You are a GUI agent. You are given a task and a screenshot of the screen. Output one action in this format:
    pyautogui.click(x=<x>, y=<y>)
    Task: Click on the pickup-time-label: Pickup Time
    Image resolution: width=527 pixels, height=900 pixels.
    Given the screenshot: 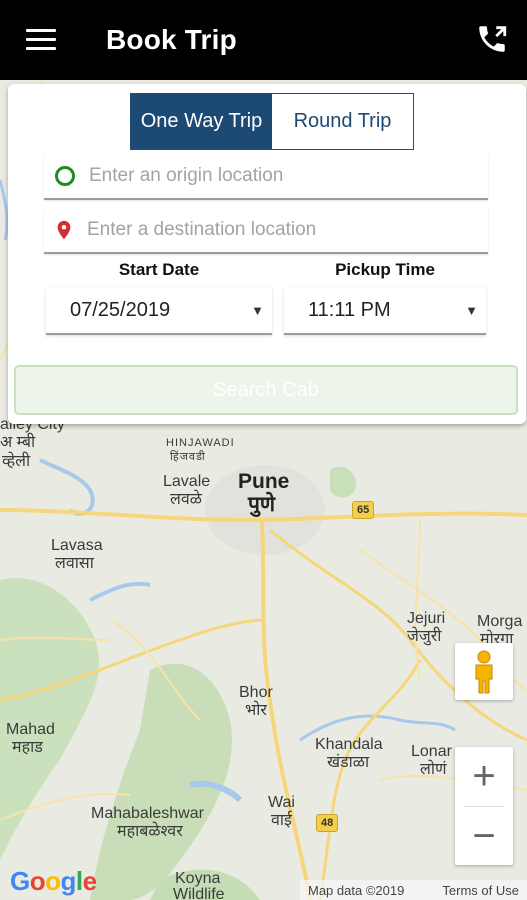 What is the action you would take?
    pyautogui.click(x=385, y=269)
    